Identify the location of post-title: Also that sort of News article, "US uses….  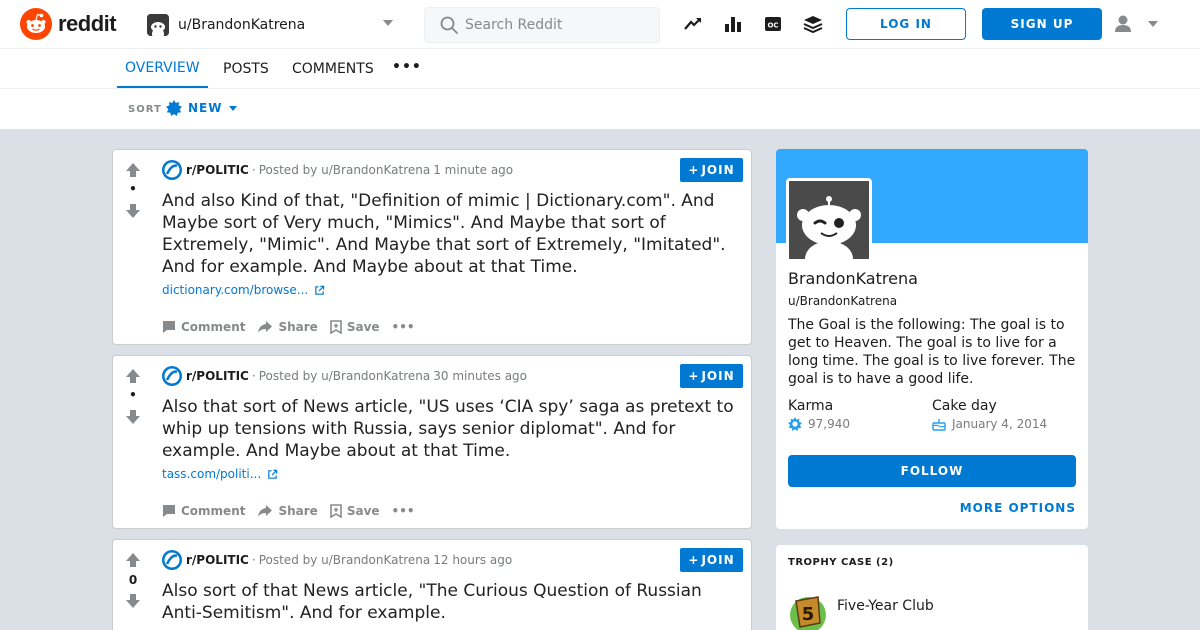
(452, 429).